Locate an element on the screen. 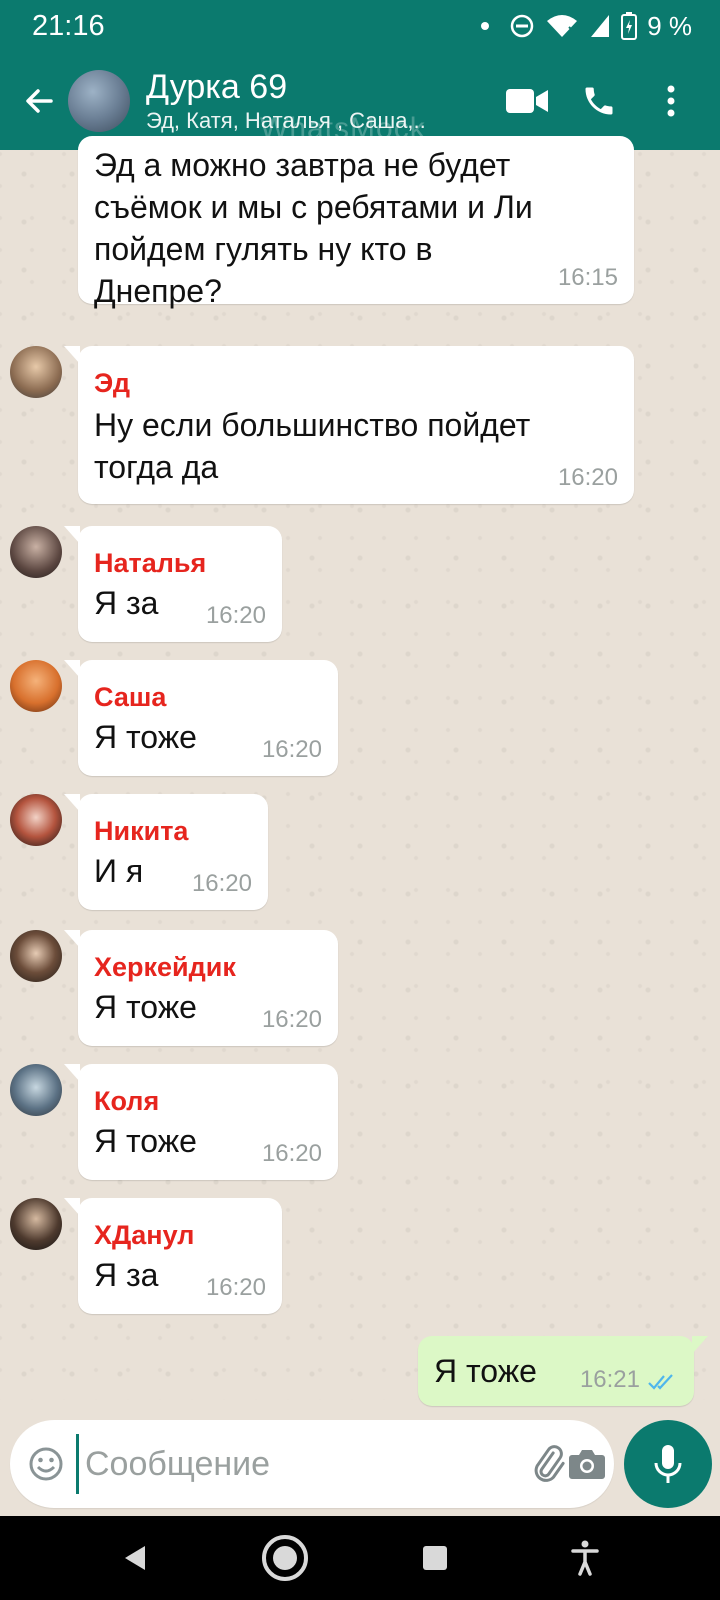 The width and height of the screenshot is (720, 1600). camera-button is located at coordinates (587, 1464).